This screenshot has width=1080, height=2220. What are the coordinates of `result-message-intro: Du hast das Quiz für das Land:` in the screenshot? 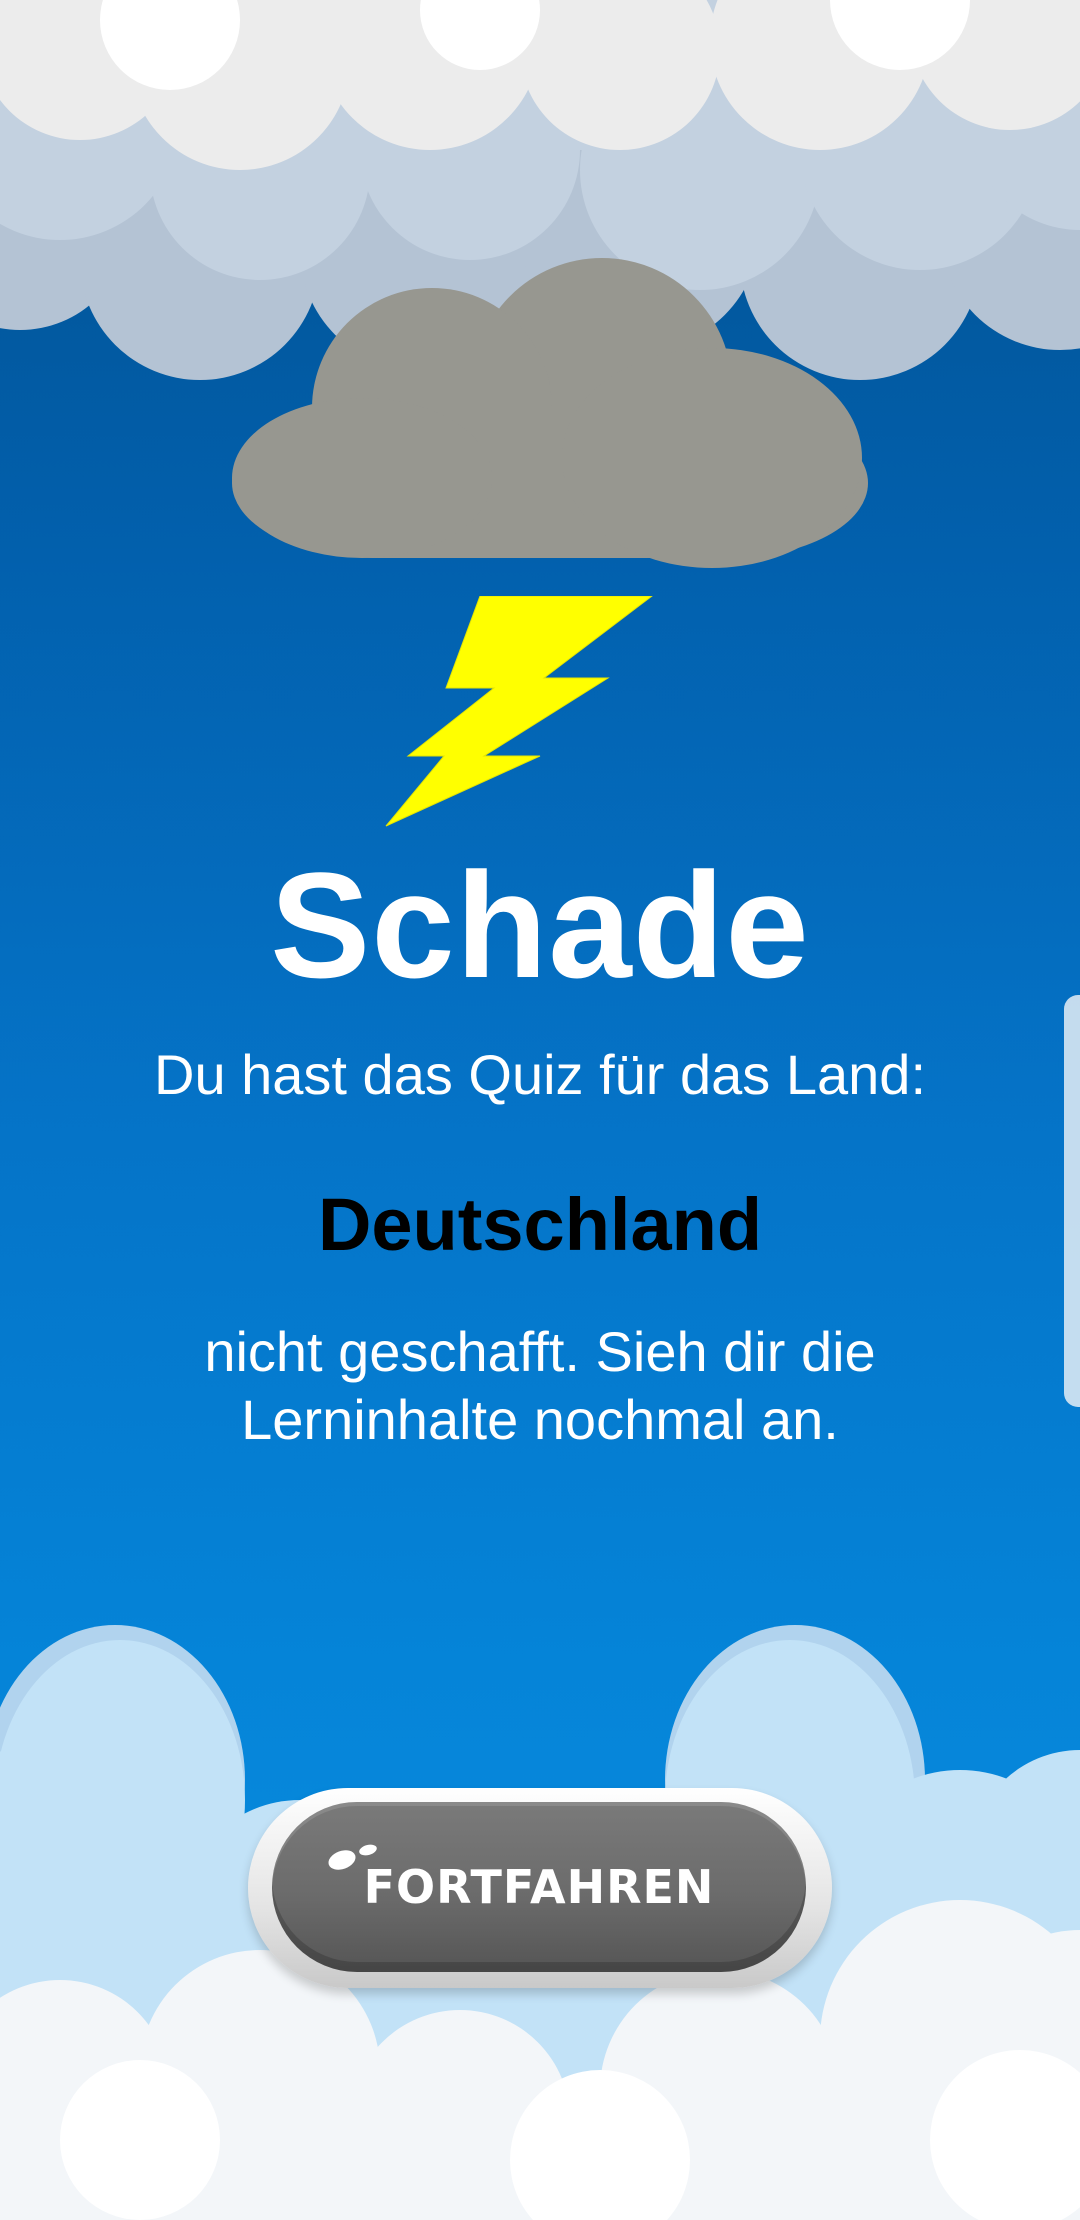 It's located at (540, 1074).